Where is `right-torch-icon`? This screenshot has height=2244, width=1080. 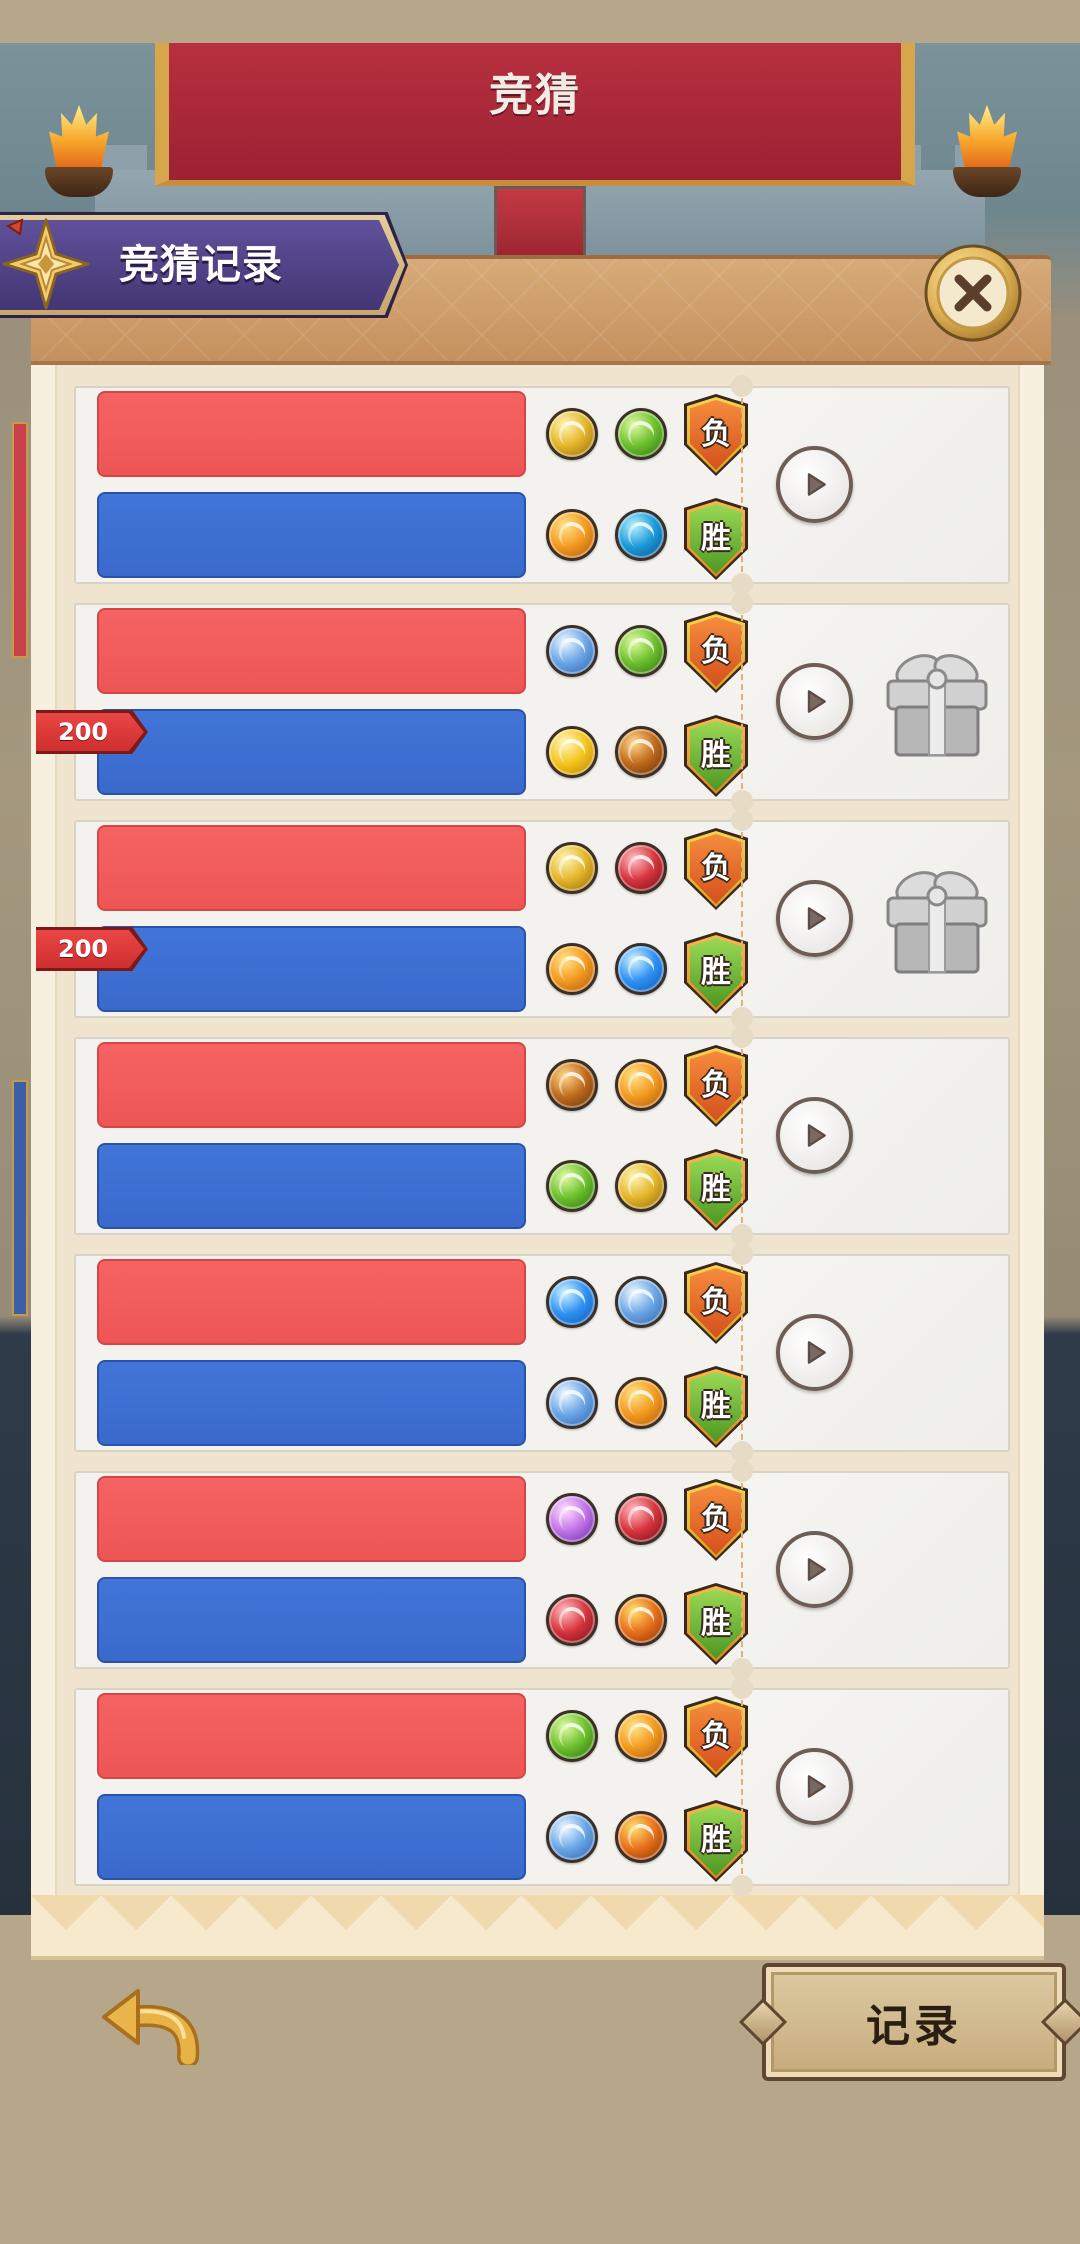 right-torch-icon is located at coordinates (987, 155).